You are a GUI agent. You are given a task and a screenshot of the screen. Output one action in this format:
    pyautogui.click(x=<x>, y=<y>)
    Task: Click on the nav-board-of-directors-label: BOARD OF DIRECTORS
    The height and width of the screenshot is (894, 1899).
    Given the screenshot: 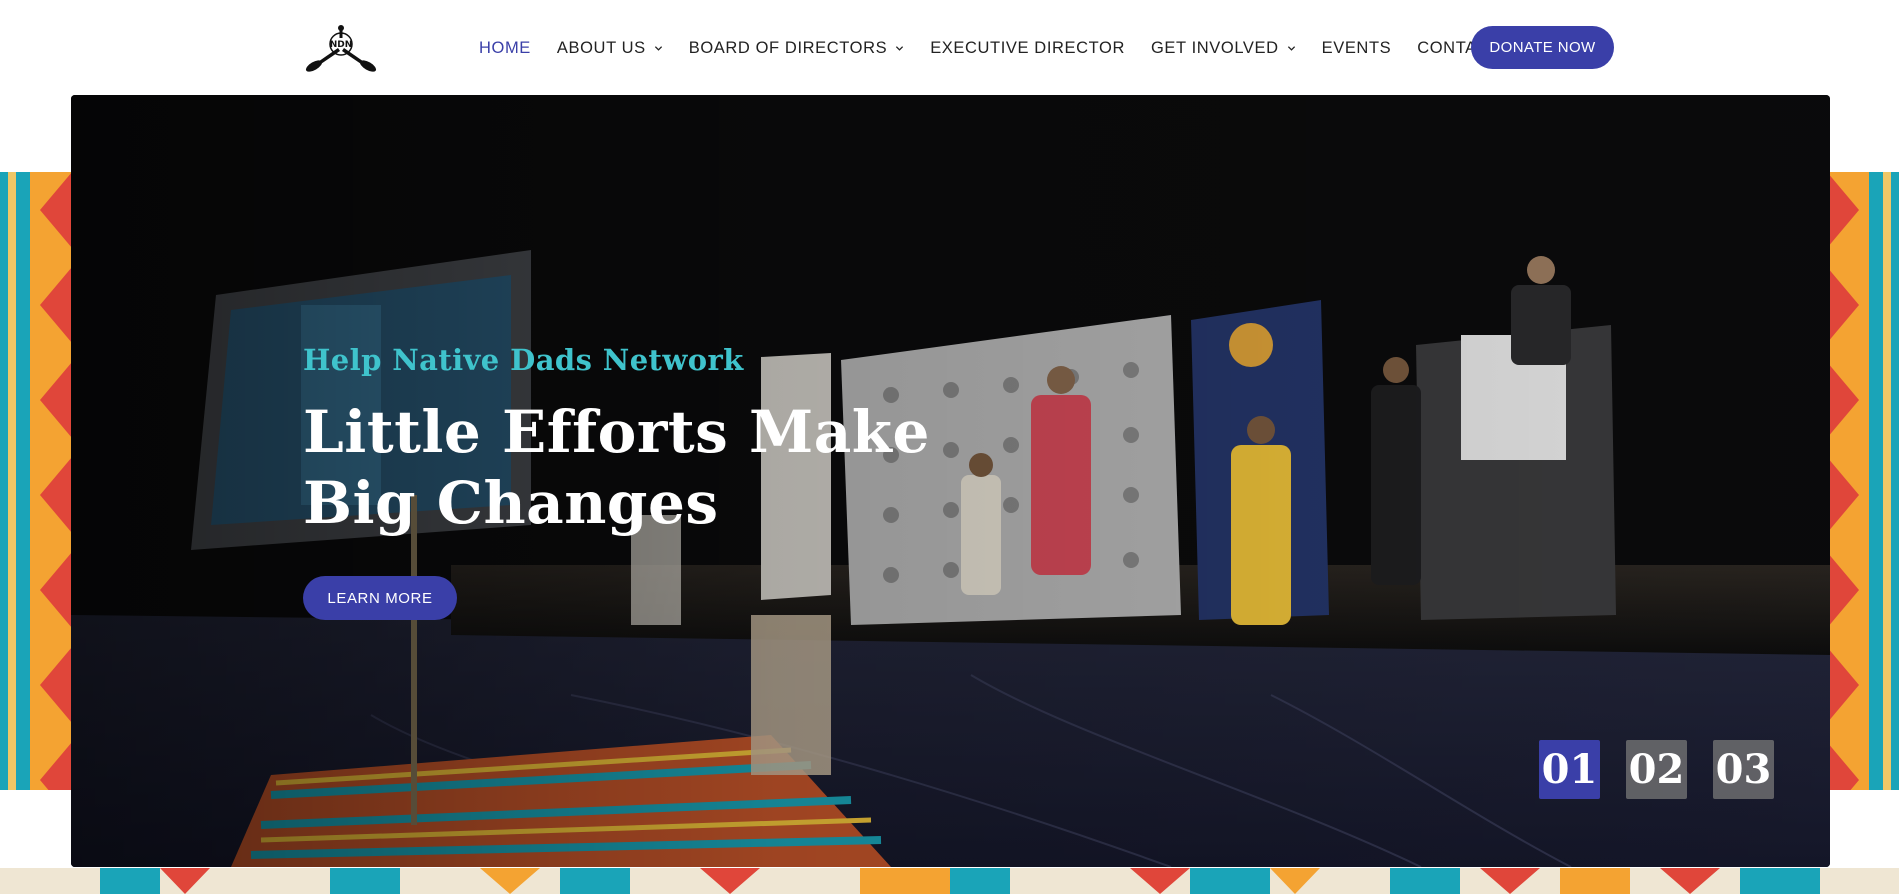 What is the action you would take?
    pyautogui.click(x=788, y=47)
    